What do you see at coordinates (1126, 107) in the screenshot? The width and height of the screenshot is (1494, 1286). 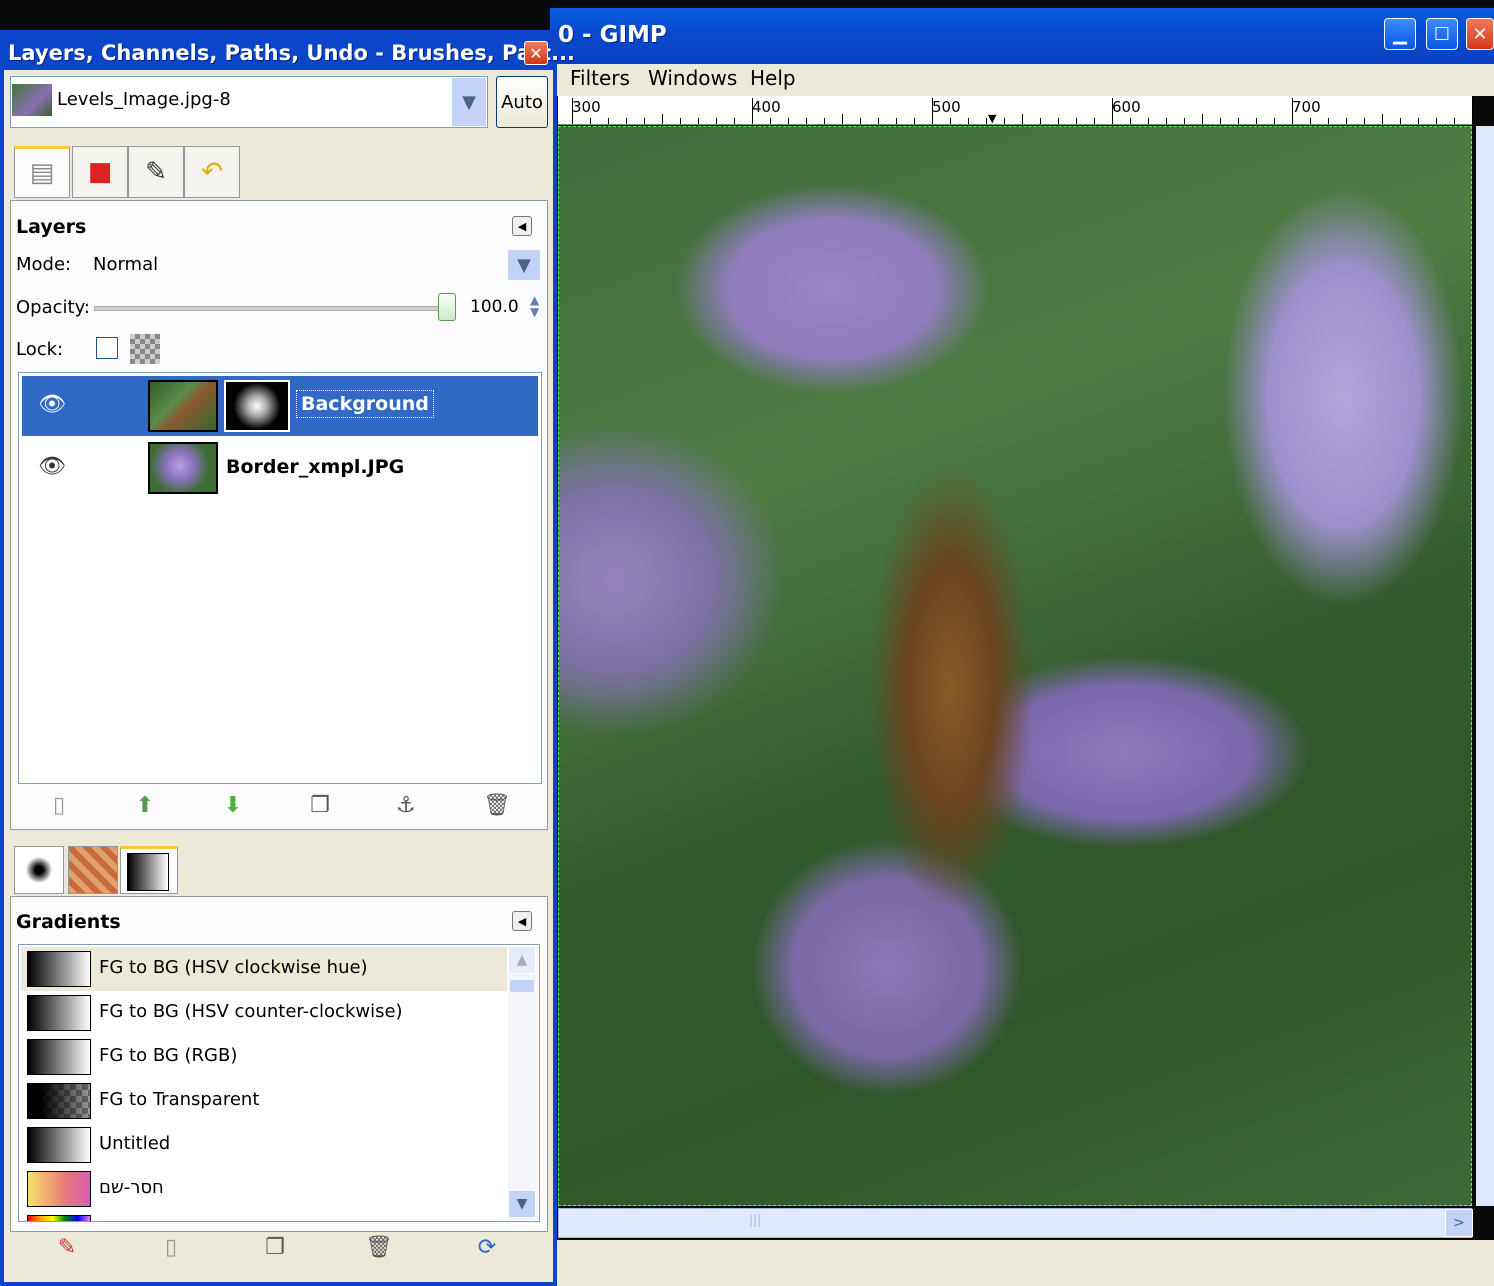 I see `ruler-label: 600` at bounding box center [1126, 107].